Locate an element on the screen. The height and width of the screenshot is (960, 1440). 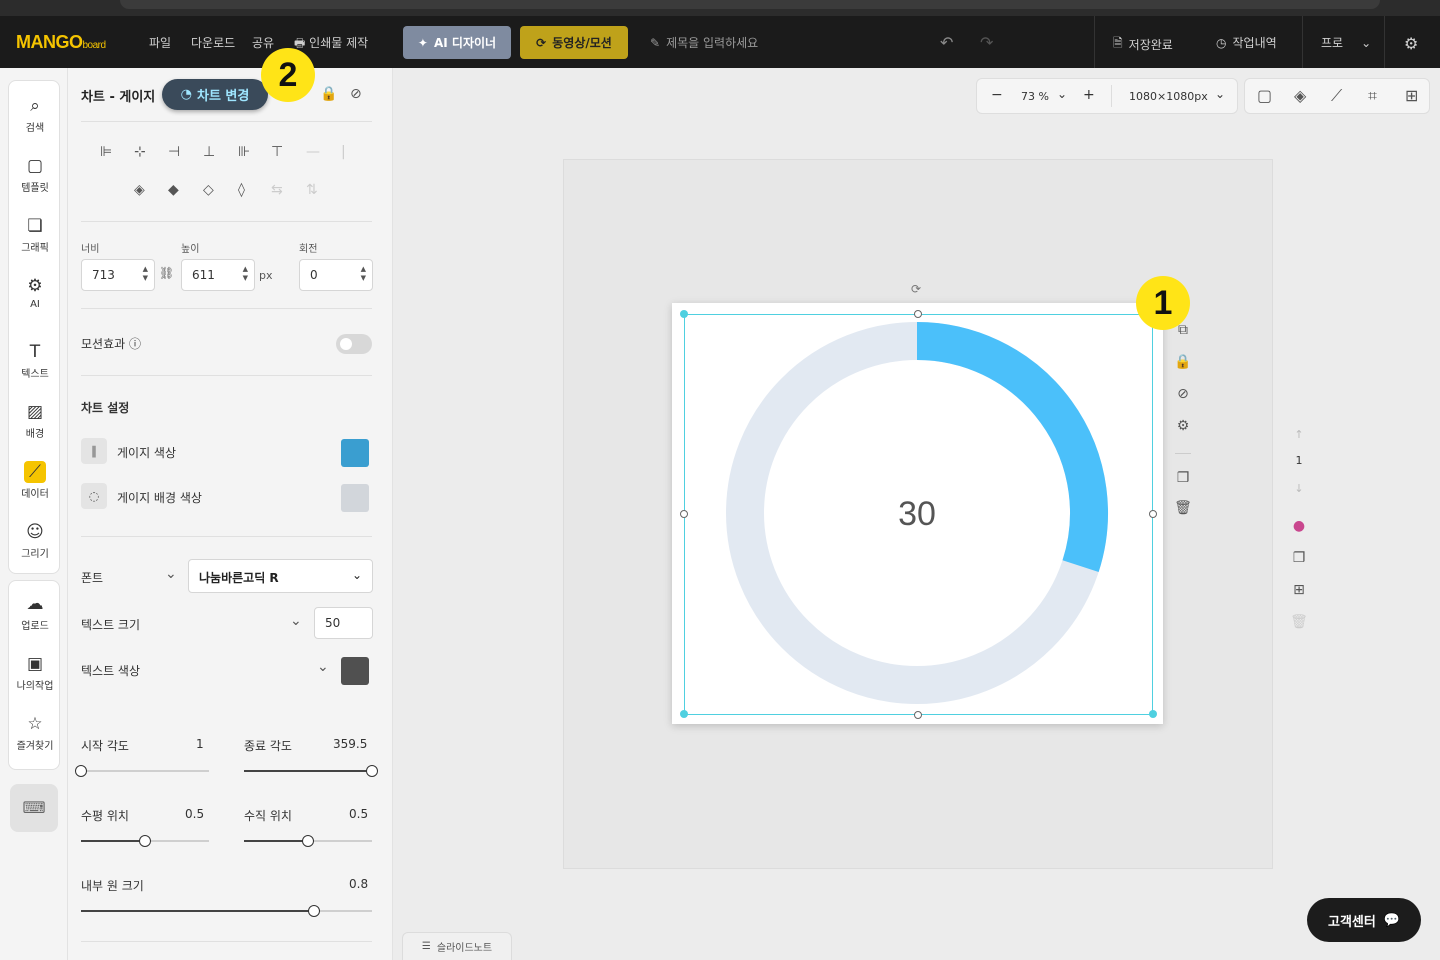
width-input: 713 ▲ ▼ is located at coordinates (118, 275).